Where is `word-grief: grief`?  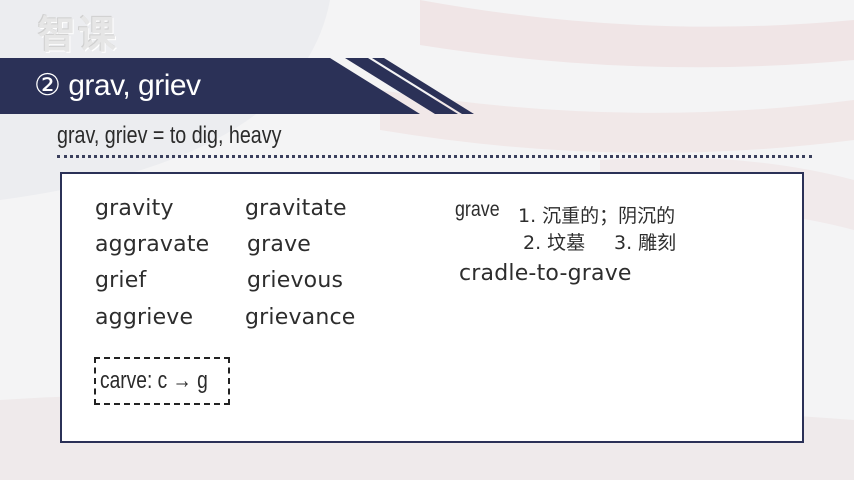
word-grief: grief is located at coordinates (121, 280).